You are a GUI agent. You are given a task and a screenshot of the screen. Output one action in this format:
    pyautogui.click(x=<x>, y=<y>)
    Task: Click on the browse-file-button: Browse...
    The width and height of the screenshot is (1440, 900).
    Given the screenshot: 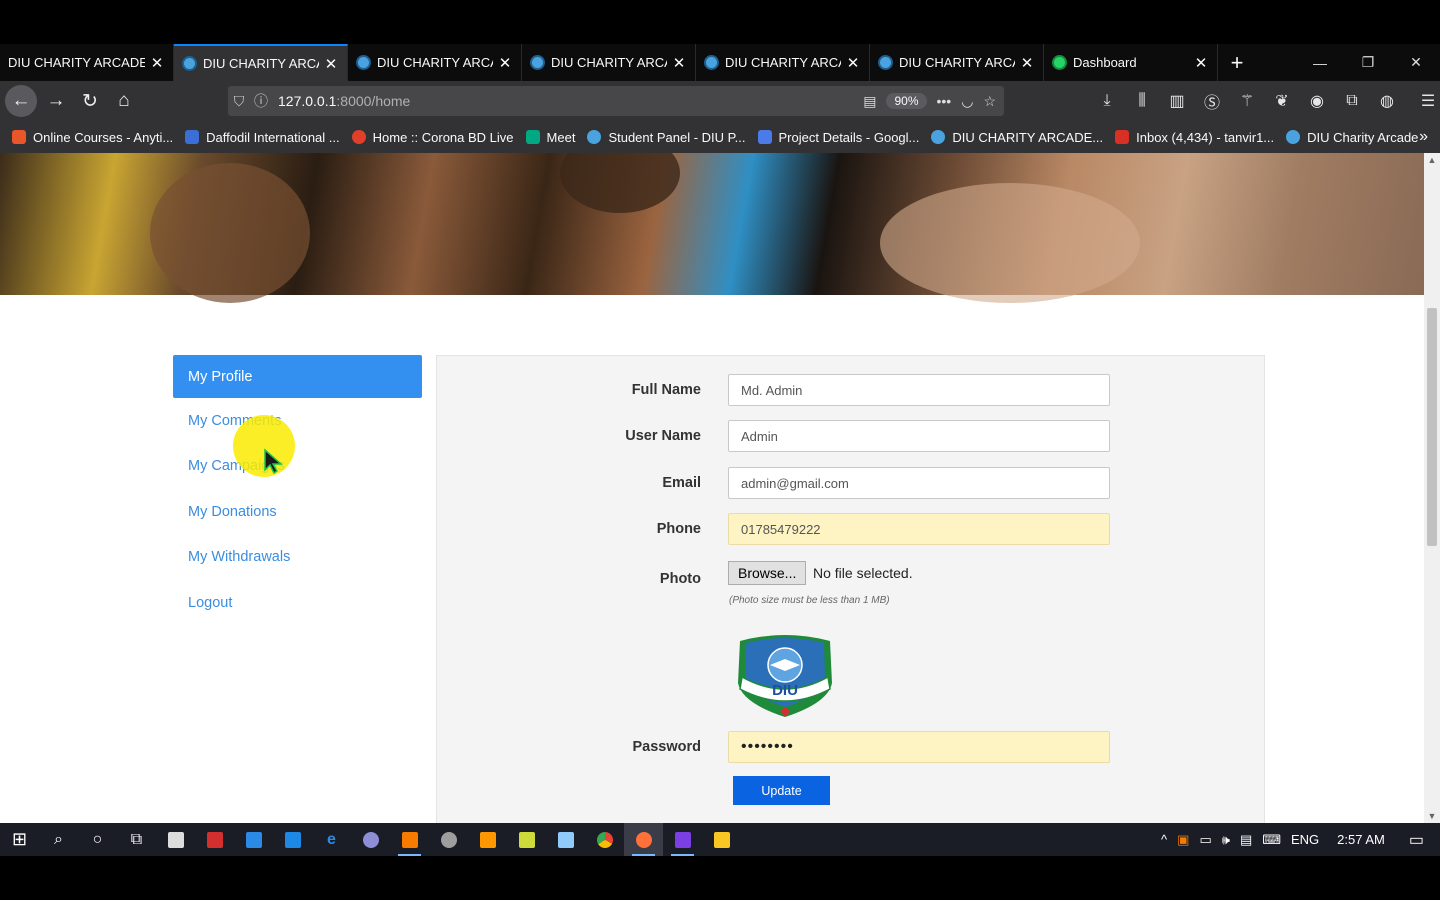 What is the action you would take?
    pyautogui.click(x=767, y=573)
    